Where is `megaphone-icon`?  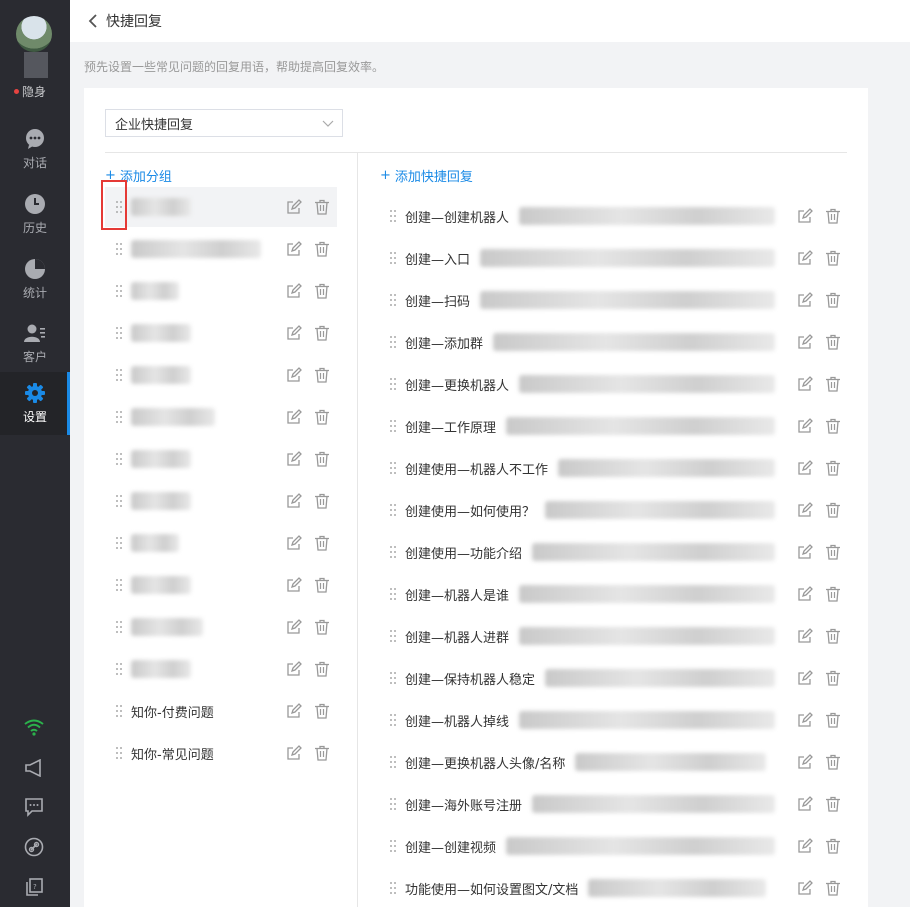
megaphone-icon is located at coordinates (34, 768).